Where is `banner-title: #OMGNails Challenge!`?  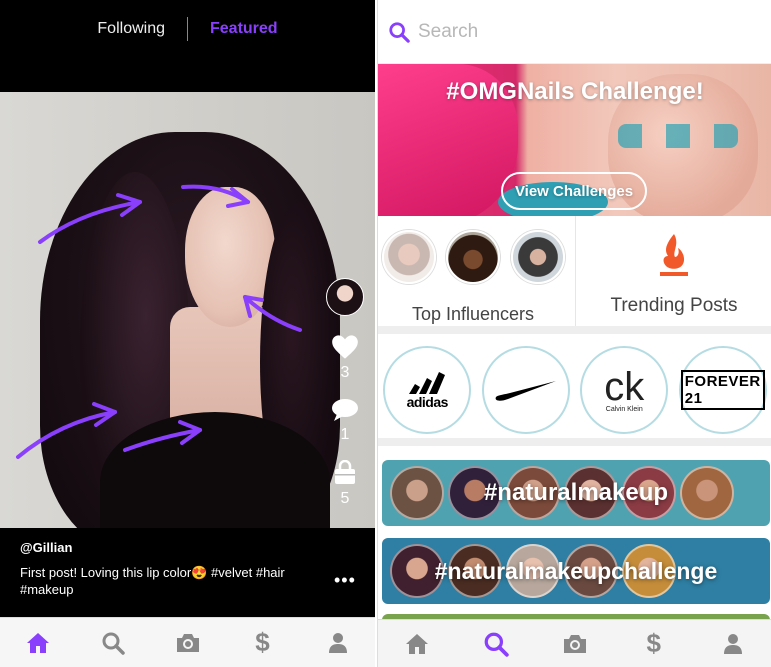
banner-title: #OMGNails Challenge! is located at coordinates (575, 91).